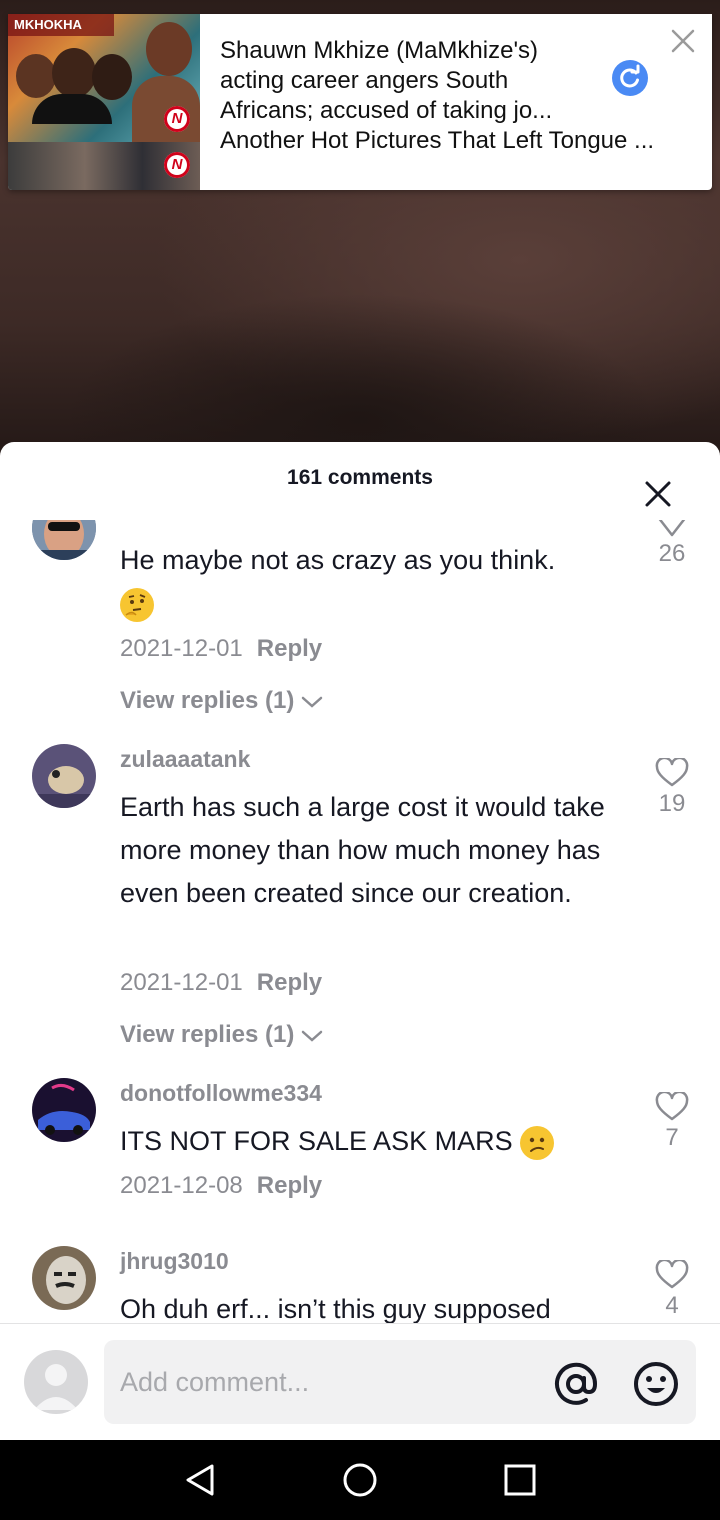 This screenshot has width=720, height=1520. I want to click on like-count: 7, so click(672, 1137).